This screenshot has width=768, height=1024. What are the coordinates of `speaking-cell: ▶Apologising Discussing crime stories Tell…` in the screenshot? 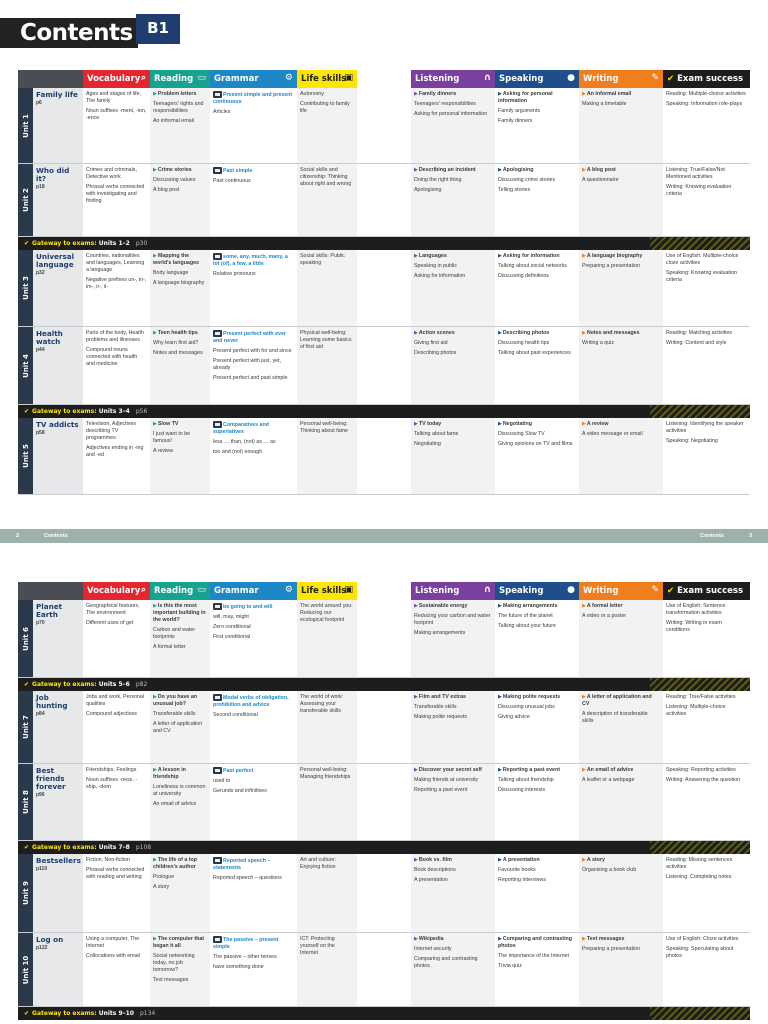 It's located at (537, 200).